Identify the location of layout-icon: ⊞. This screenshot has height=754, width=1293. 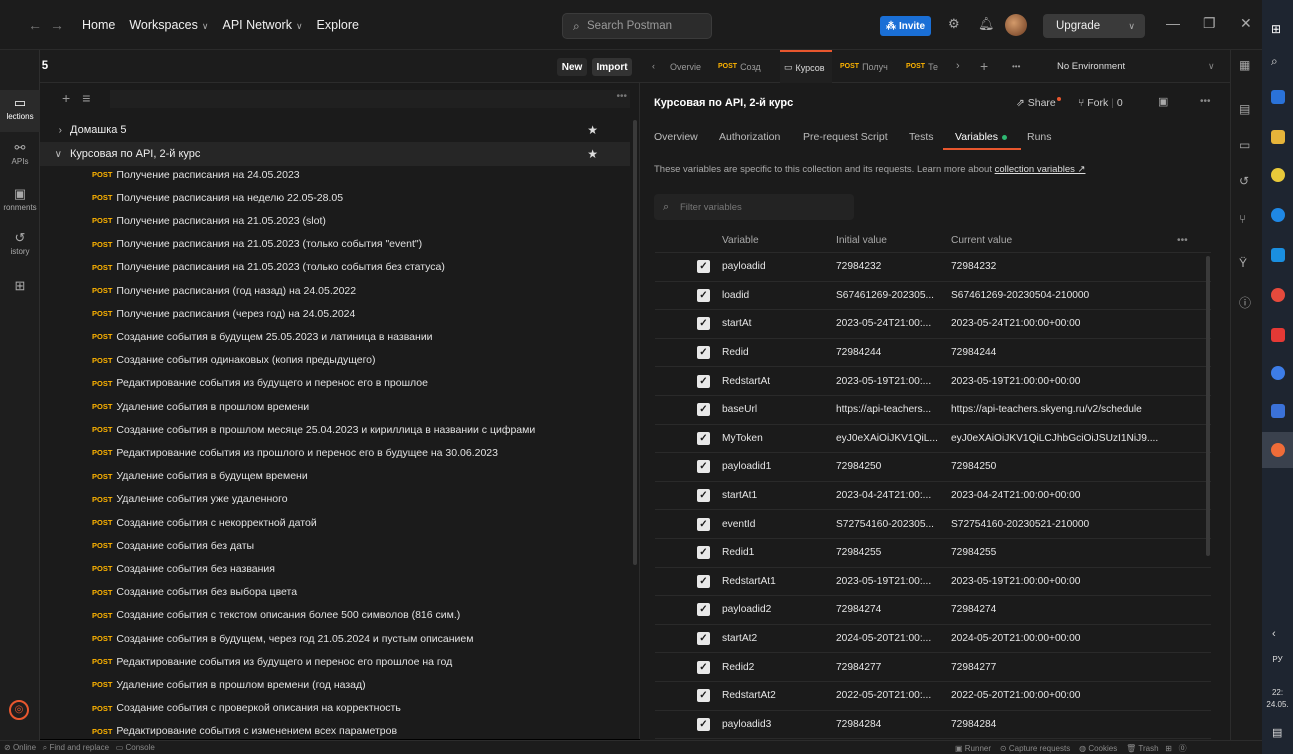
(1168, 748).